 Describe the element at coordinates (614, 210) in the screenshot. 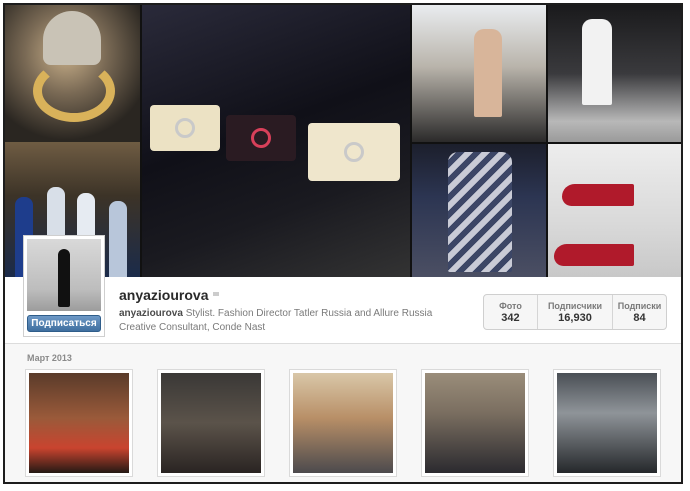

I see `red-heels-photo` at that location.